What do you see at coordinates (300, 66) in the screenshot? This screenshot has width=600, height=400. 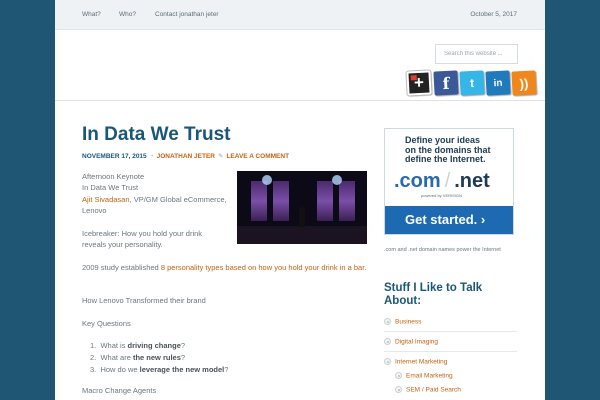 I see `site-header: + f t in ))` at bounding box center [300, 66].